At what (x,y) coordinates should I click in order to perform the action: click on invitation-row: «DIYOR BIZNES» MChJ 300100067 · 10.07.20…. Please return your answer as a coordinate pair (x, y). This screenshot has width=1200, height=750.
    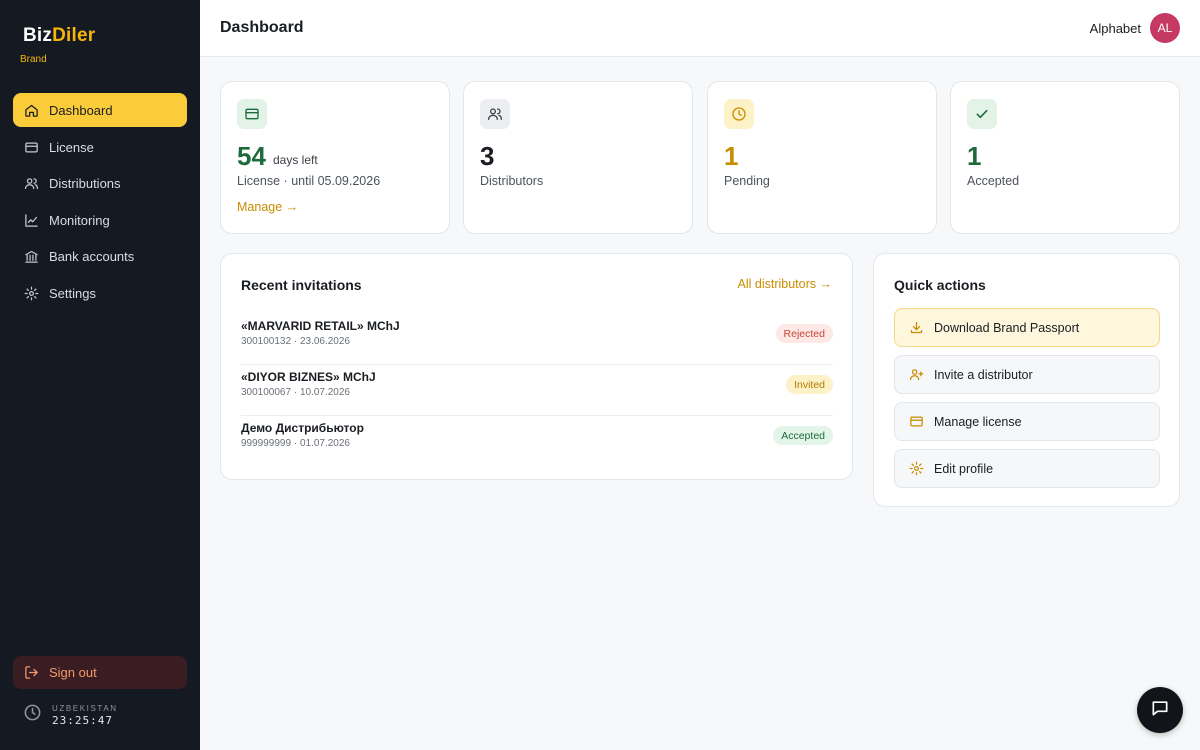
    Looking at the image, I should click on (537, 390).